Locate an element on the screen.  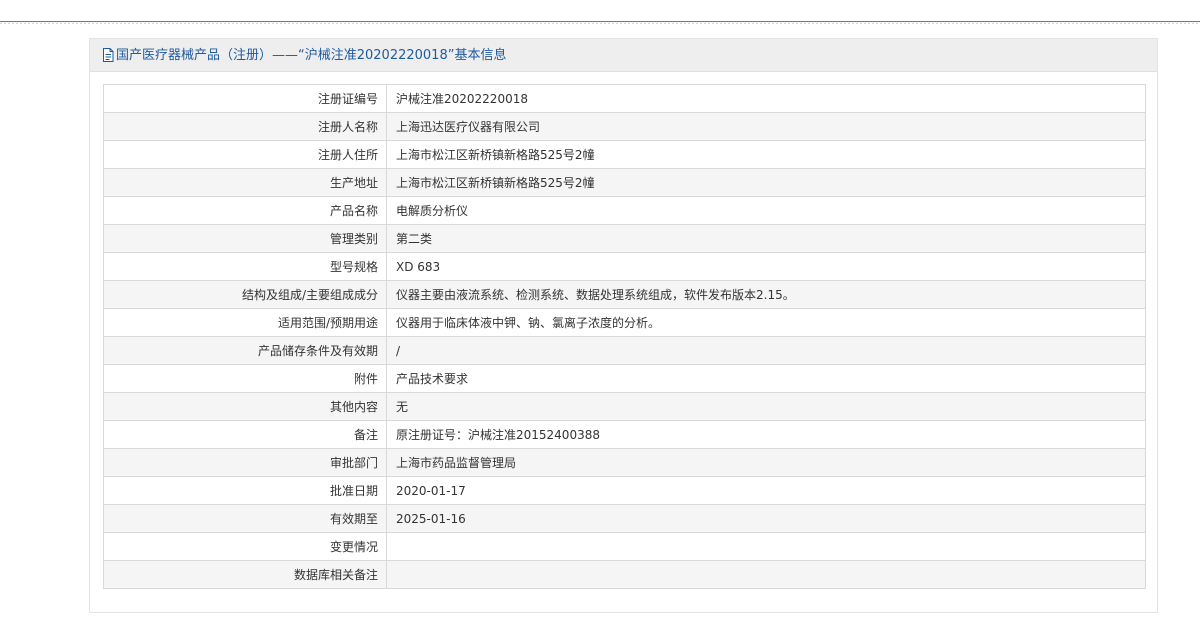
field-label: 数据库相关备注 is located at coordinates (245, 574).